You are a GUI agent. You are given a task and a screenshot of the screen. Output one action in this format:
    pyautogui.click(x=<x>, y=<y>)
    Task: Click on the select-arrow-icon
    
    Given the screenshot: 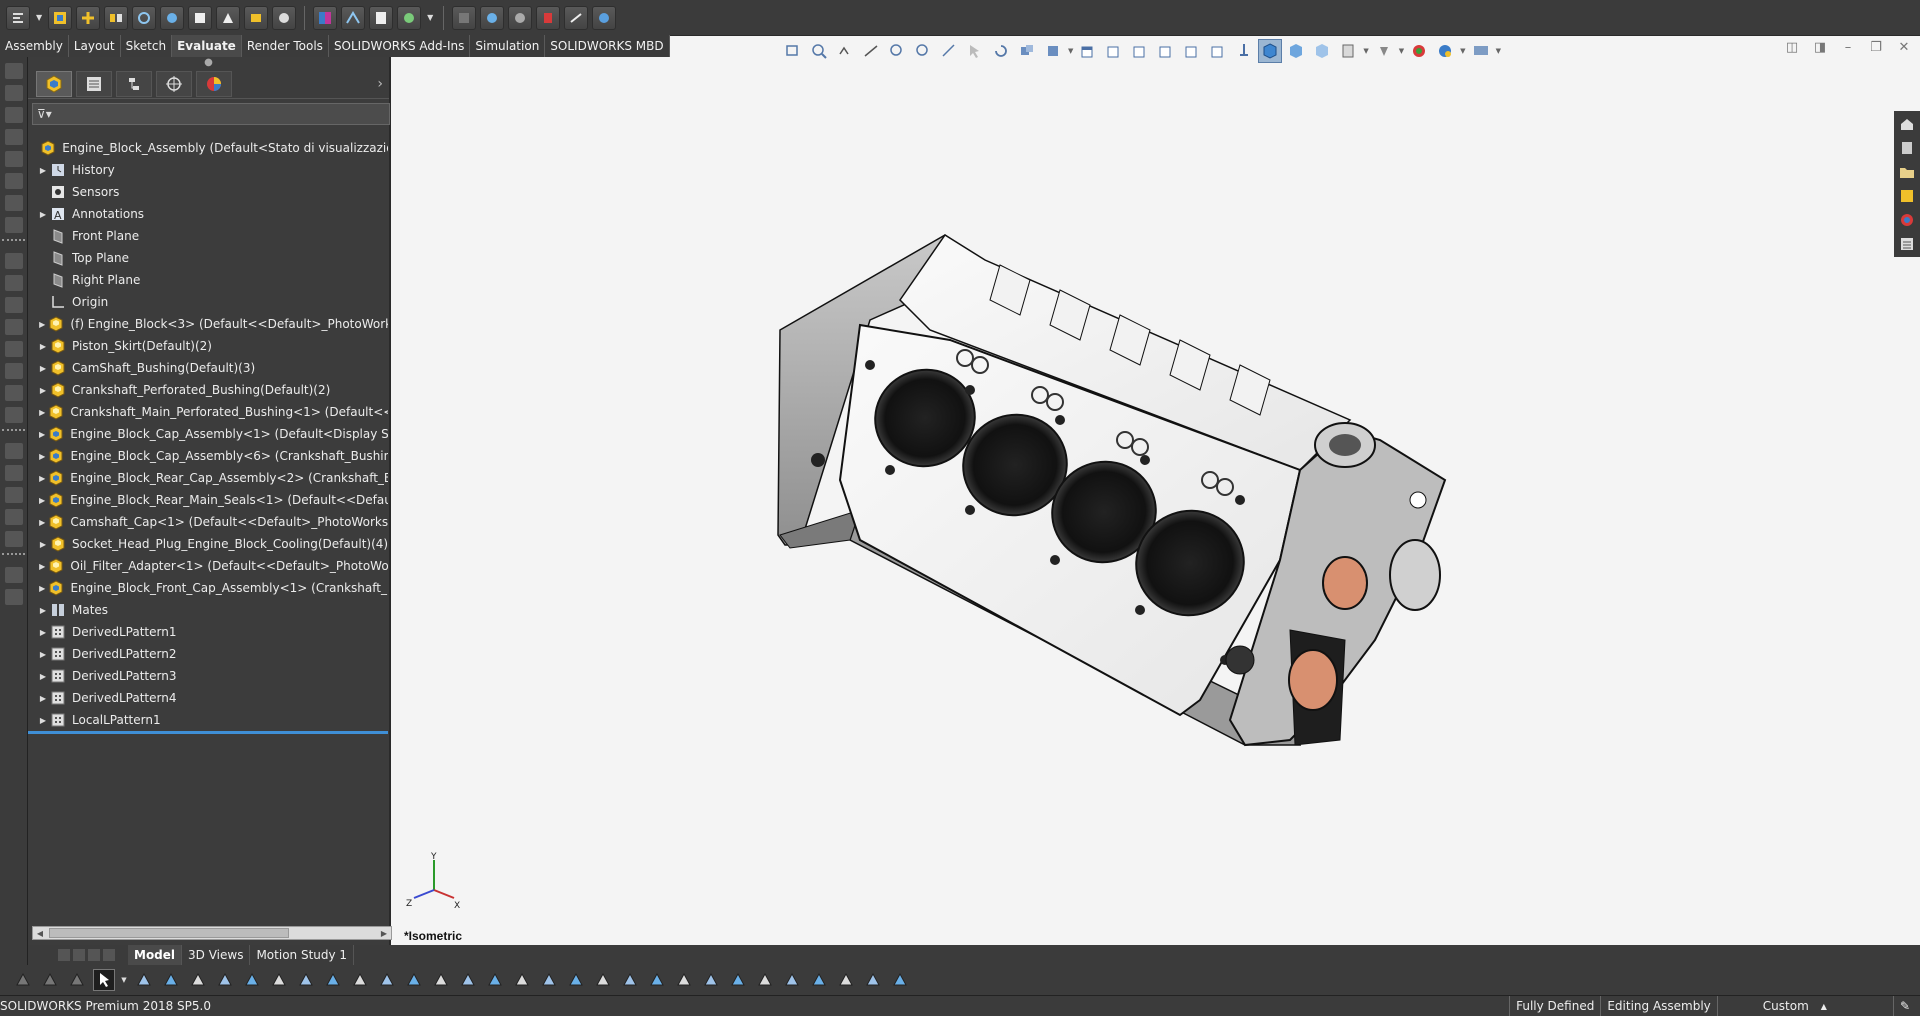 What is the action you would take?
    pyautogui.click(x=104, y=980)
    